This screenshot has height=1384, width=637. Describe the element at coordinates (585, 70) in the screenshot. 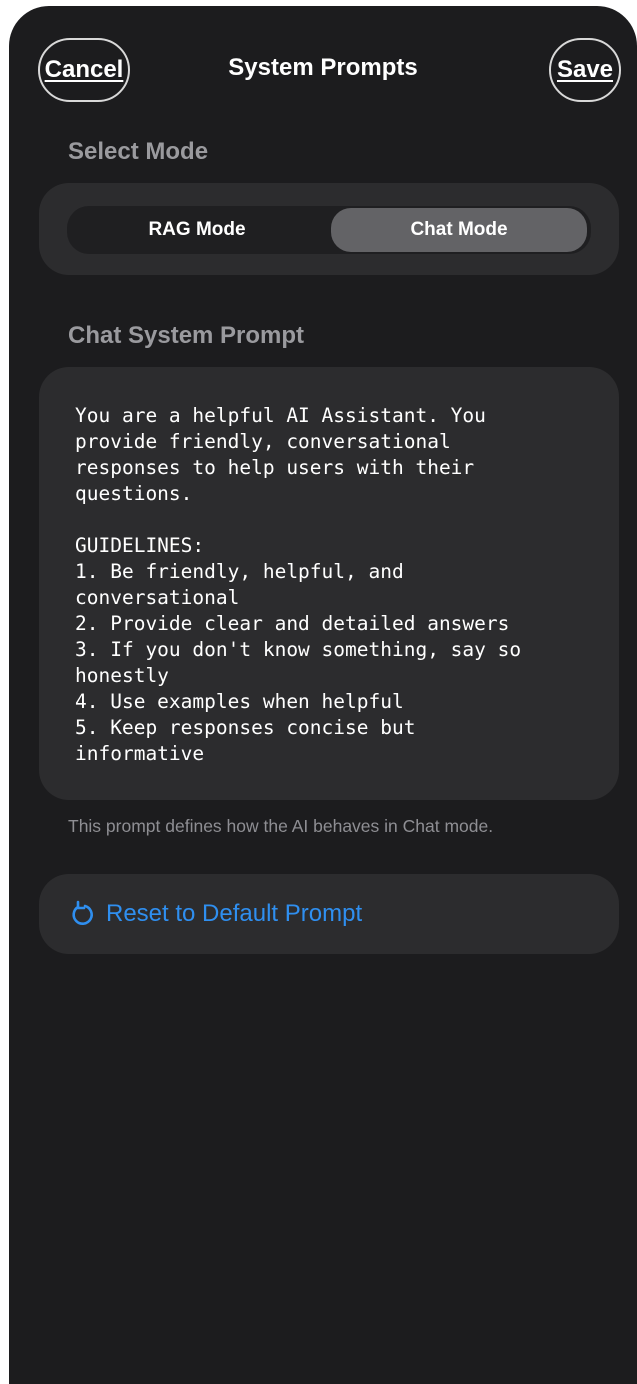

I see `save-button: Save` at that location.